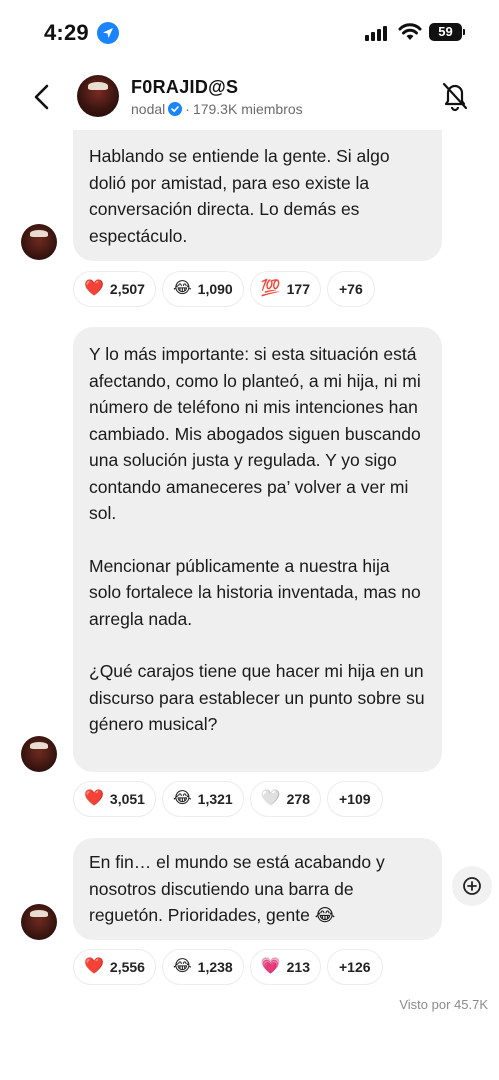 This screenshot has width=499, height=1080. What do you see at coordinates (351, 289) in the screenshot?
I see `more-reactions: +76` at bounding box center [351, 289].